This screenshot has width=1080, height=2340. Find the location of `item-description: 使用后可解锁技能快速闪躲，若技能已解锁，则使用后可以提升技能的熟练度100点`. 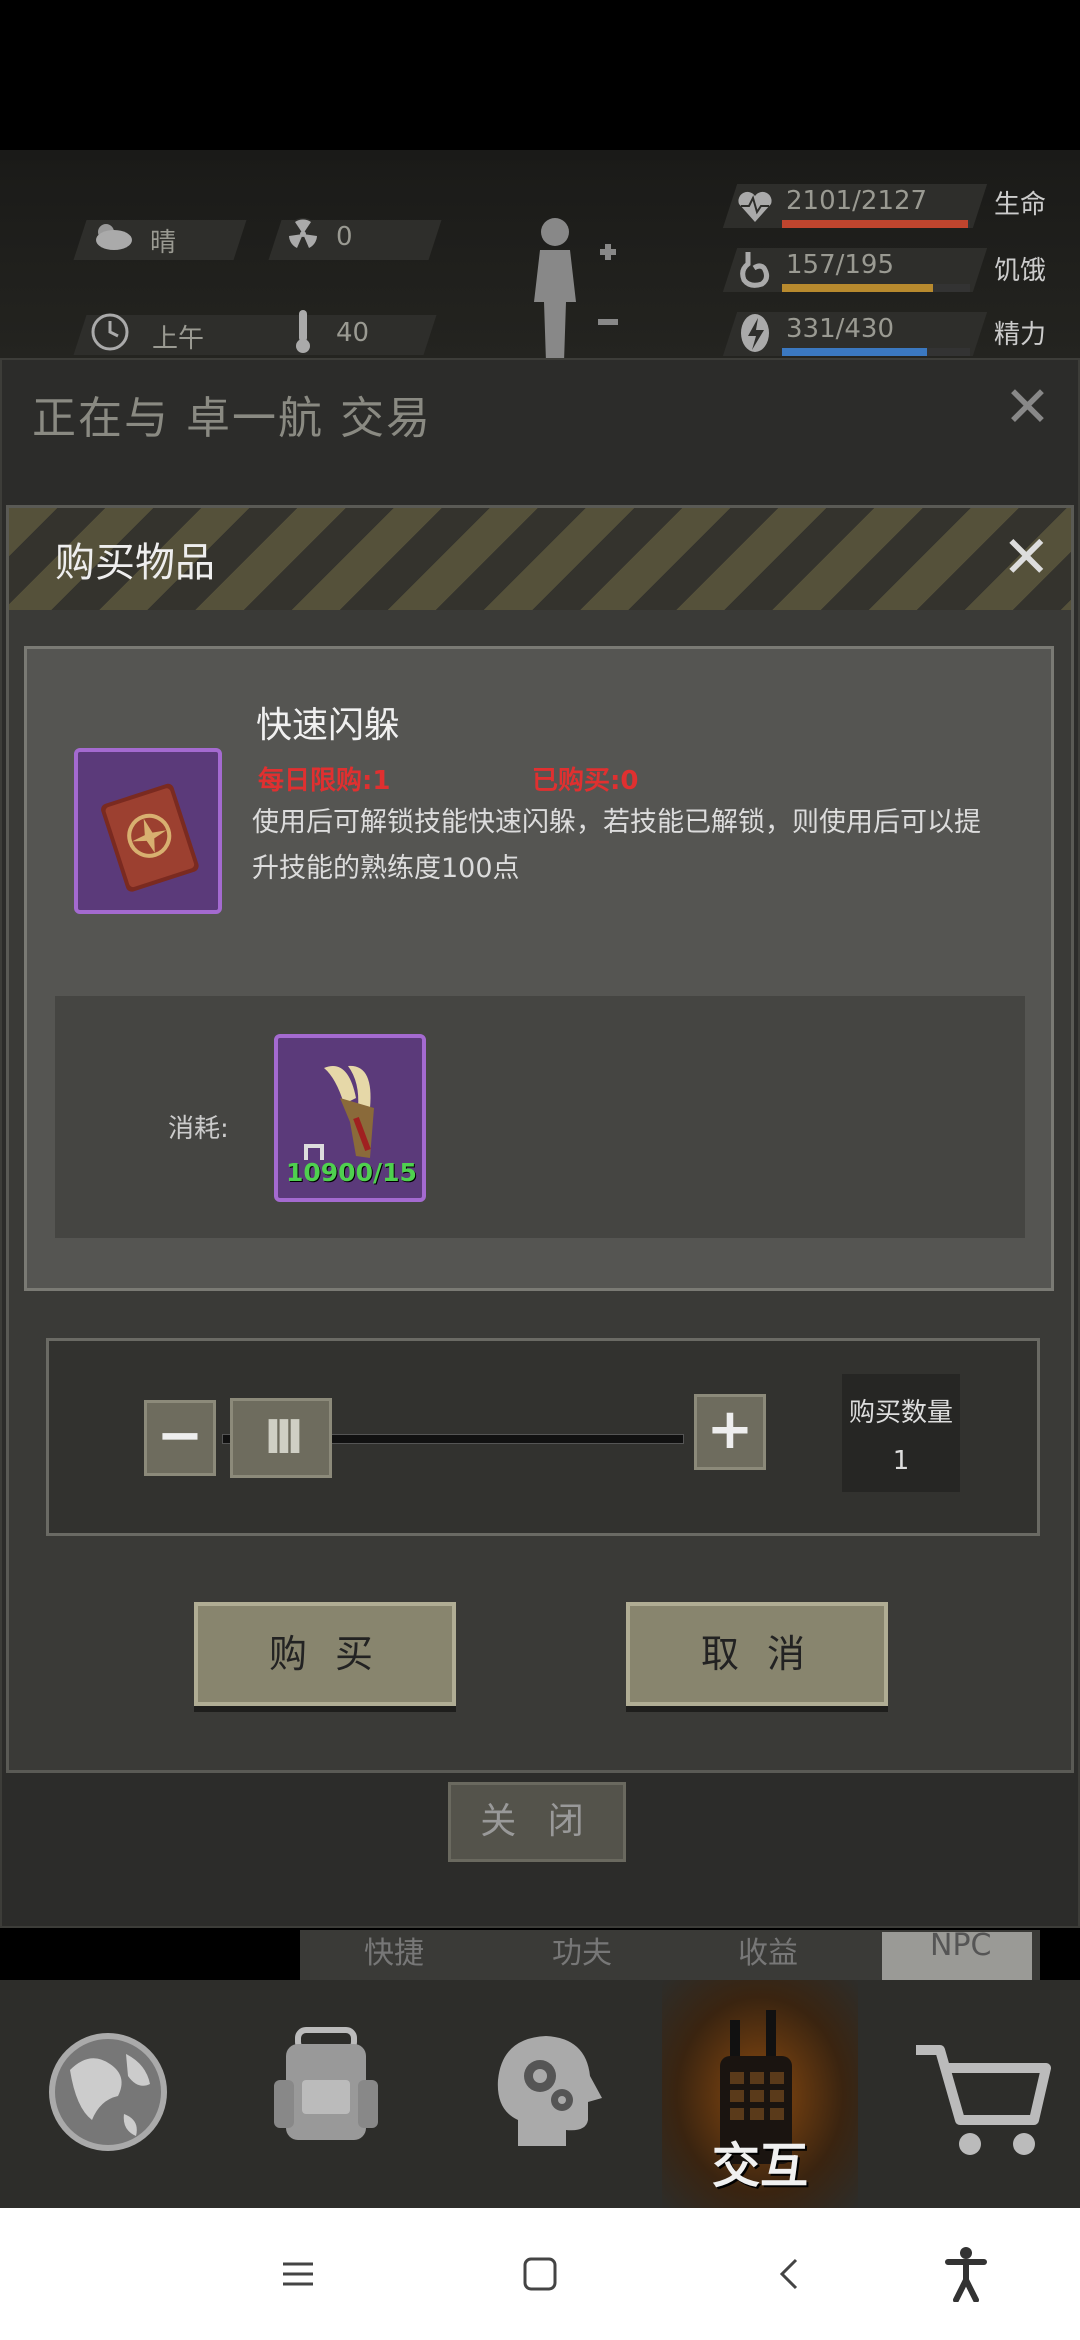

item-description: 使用后可解锁技能快速闪躲，若技能已解锁，则使用后可以提升技能的熟练度100点 is located at coordinates (616, 845).